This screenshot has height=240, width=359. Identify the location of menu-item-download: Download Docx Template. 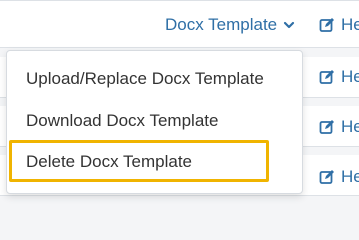
(122, 121).